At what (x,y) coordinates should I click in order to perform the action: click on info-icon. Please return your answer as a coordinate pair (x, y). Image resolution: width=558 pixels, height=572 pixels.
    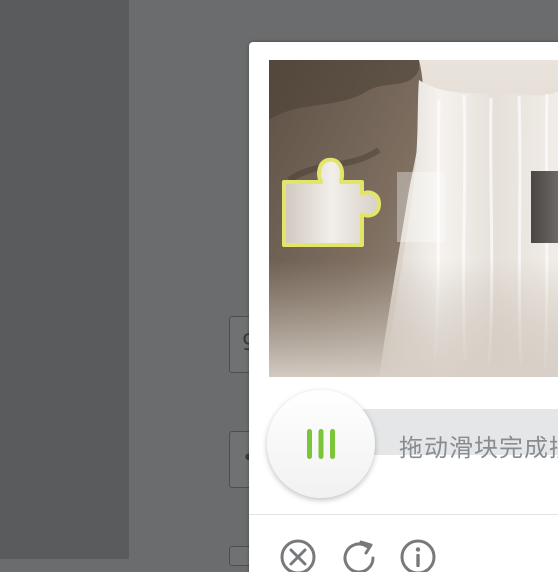
    Looking at the image, I should click on (418, 555).